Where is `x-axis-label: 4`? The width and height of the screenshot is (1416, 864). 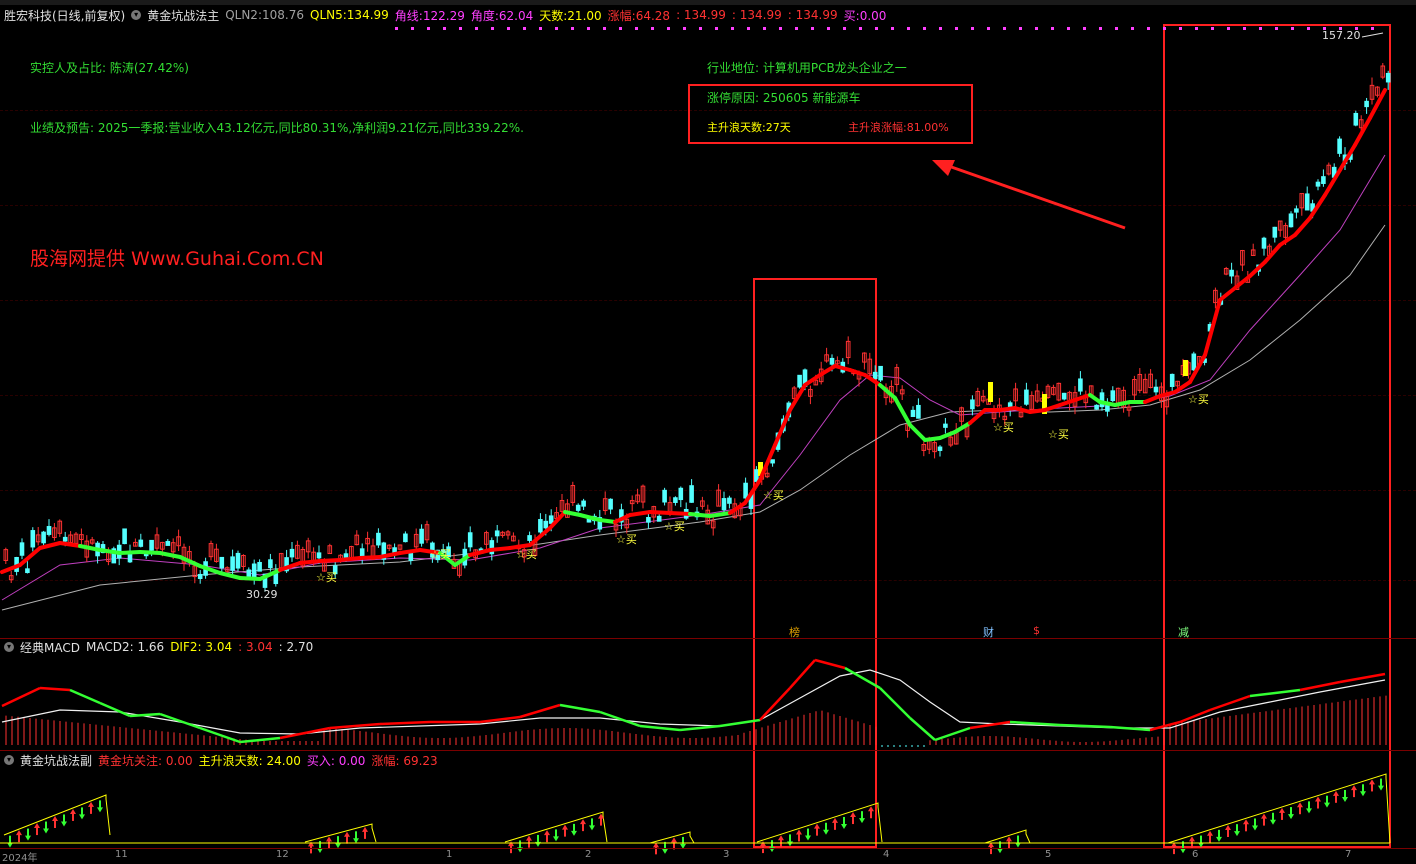 x-axis-label: 4 is located at coordinates (886, 854).